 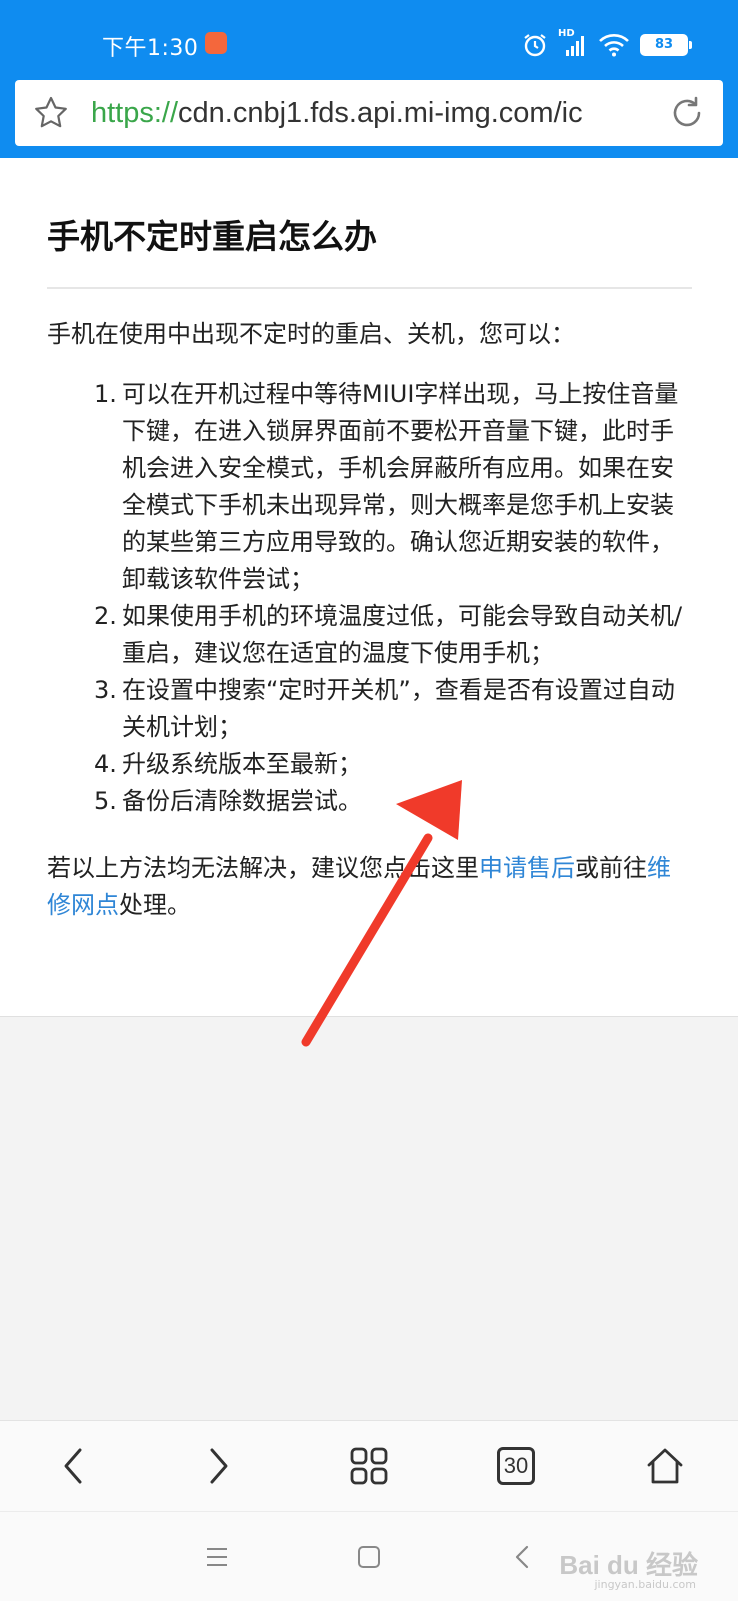 I want to click on reload-icon, so click(x=687, y=113).